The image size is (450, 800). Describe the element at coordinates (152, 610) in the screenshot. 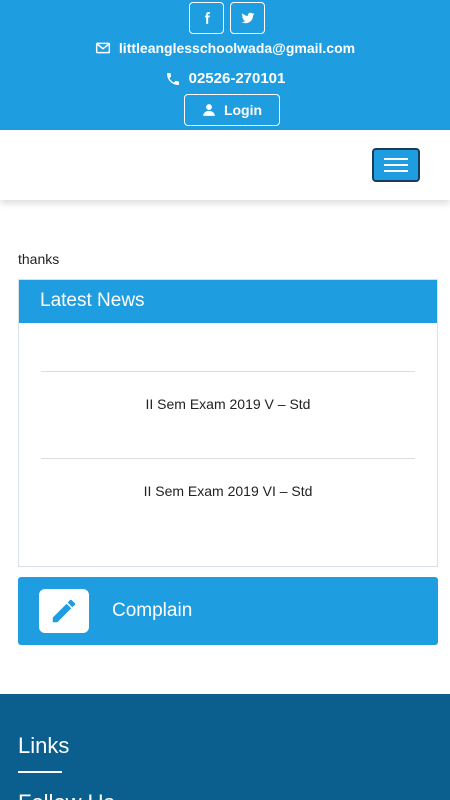

I see `complain-label: Complain` at that location.